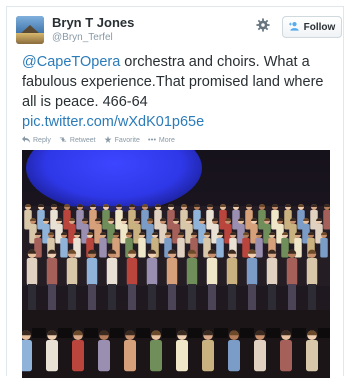  I want to click on favorite-icon, so click(108, 140).